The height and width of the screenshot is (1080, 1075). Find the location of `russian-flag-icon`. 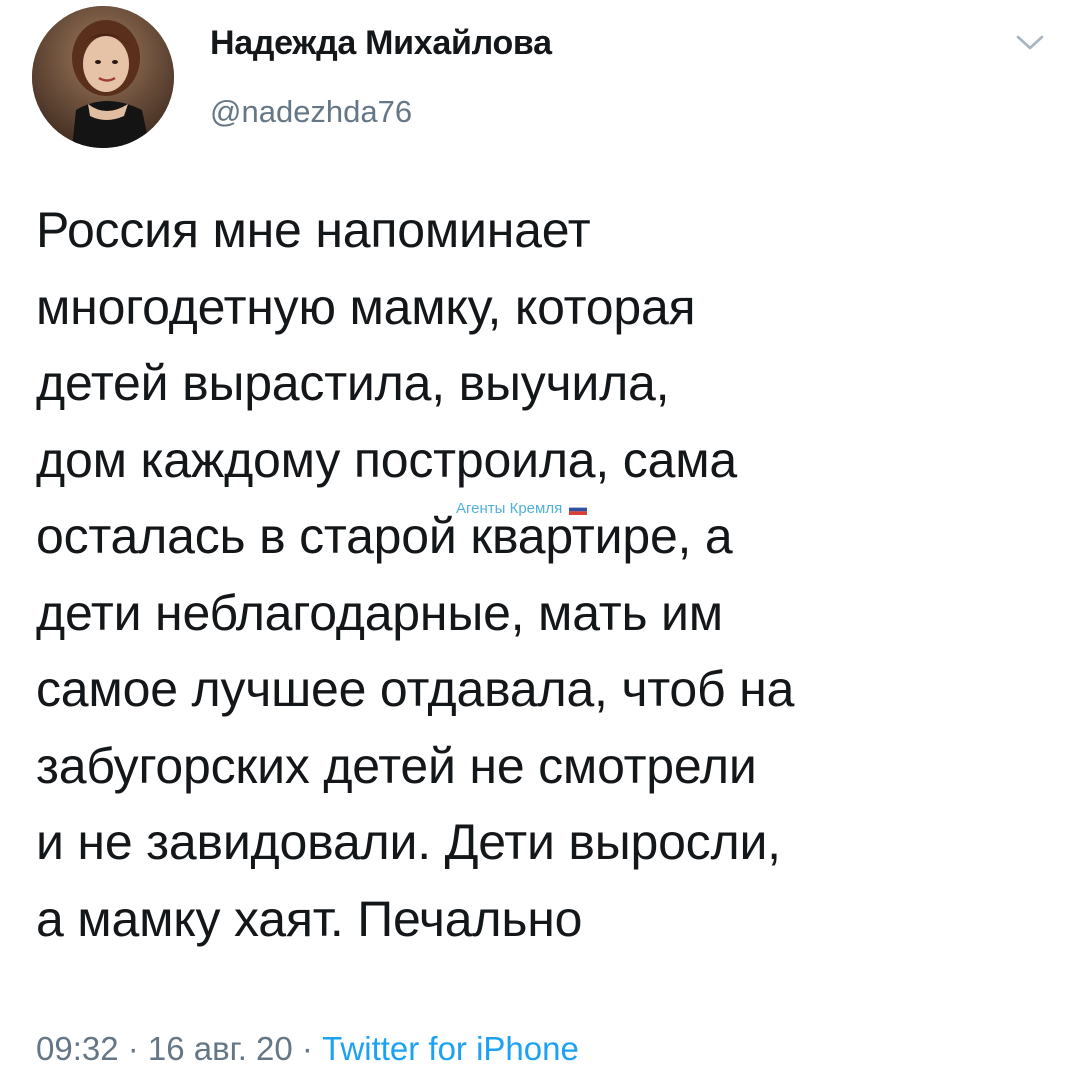

russian-flag-icon is located at coordinates (578, 509).